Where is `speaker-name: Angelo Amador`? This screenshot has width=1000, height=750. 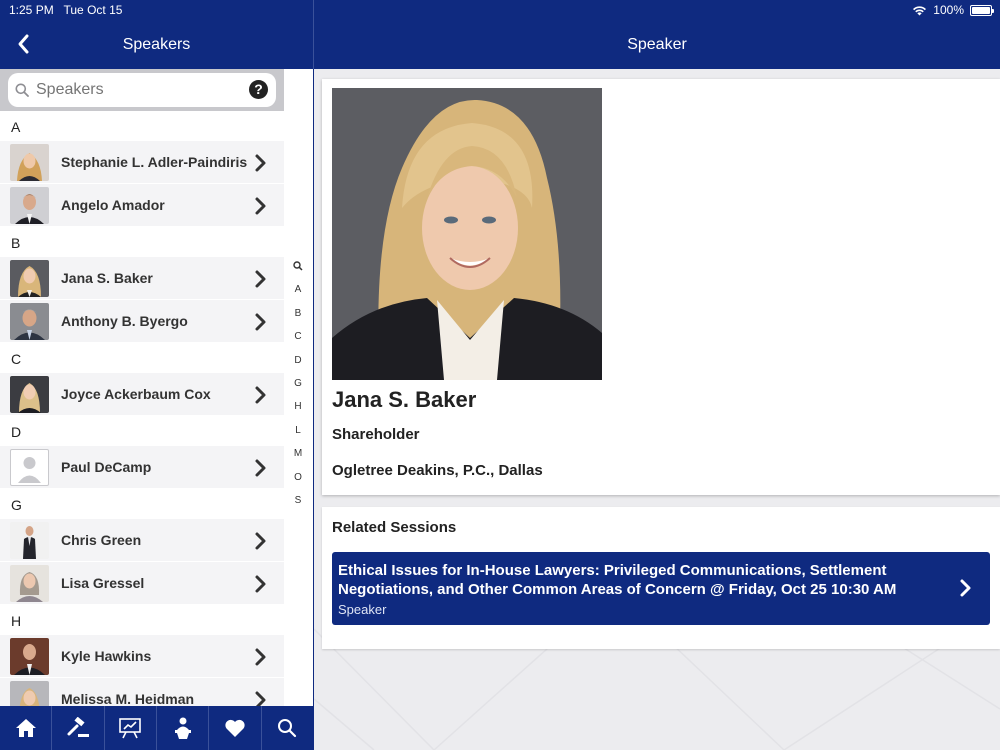
speaker-name: Angelo Amador is located at coordinates (113, 205).